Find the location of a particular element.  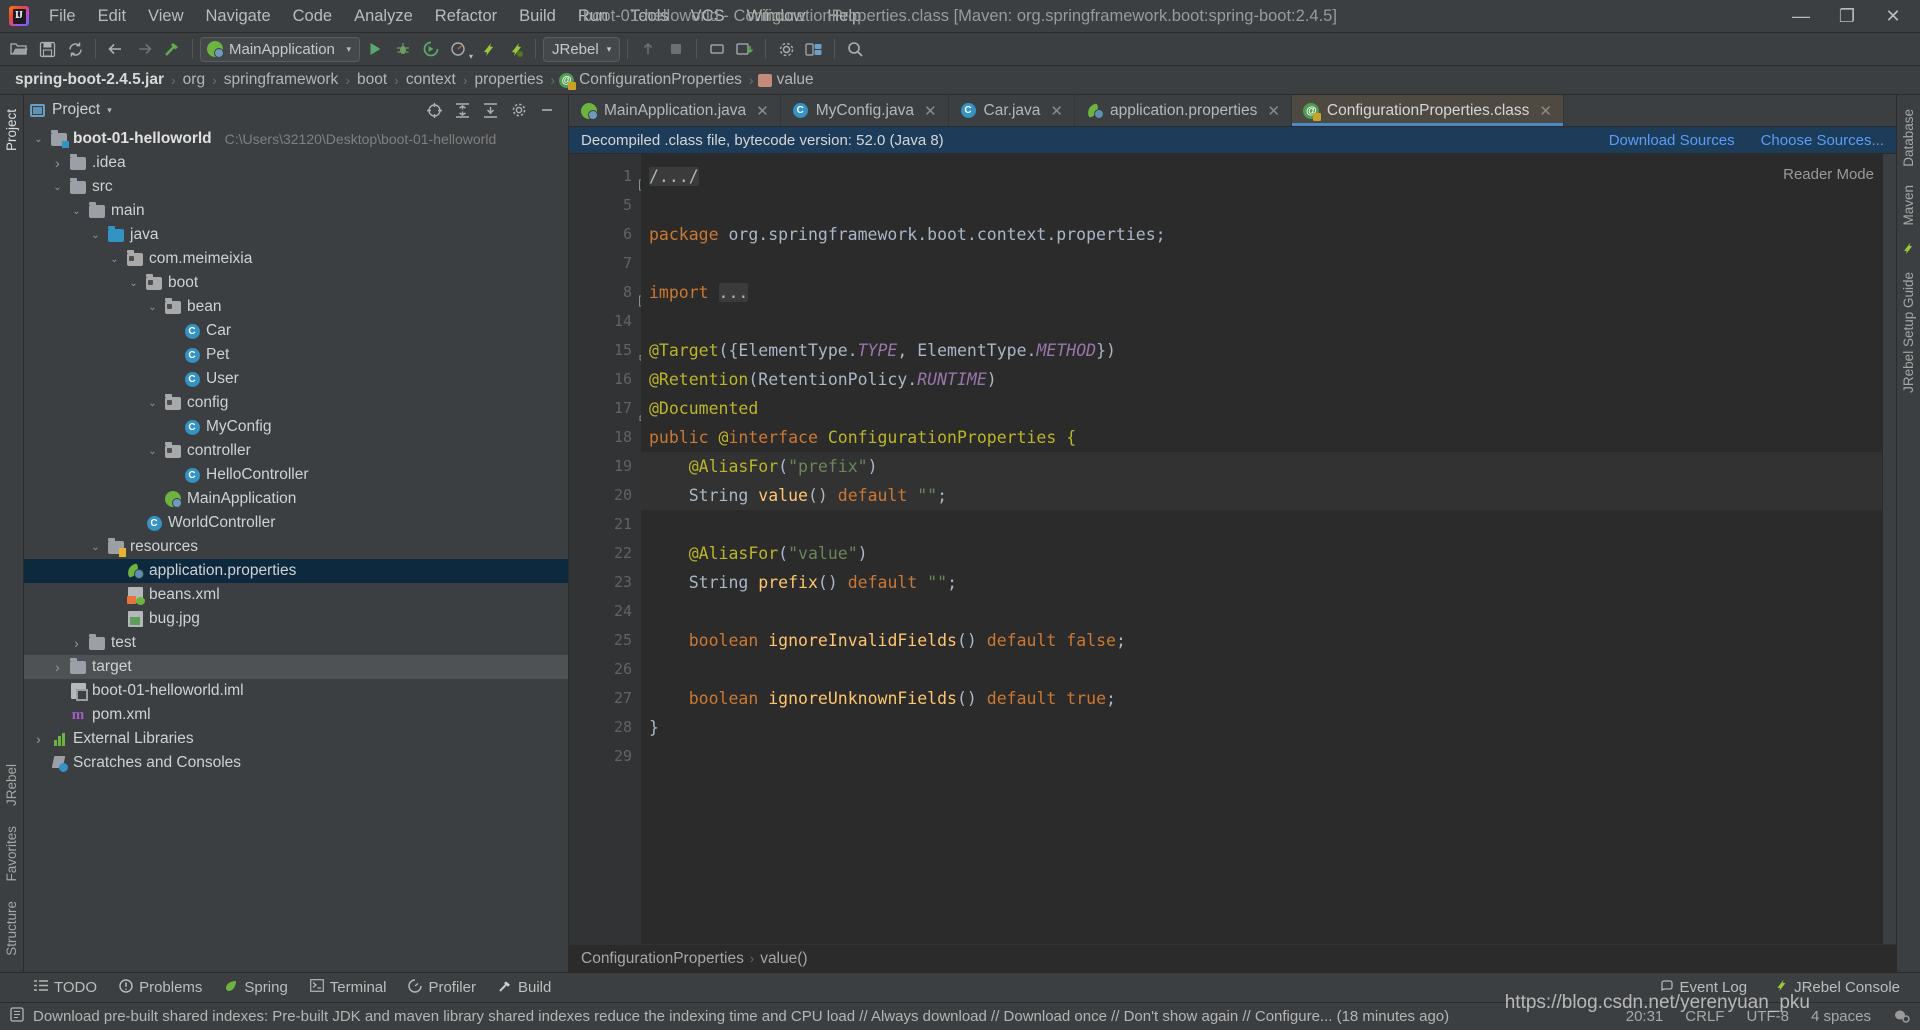

line-number: 23 is located at coordinates (605, 582).